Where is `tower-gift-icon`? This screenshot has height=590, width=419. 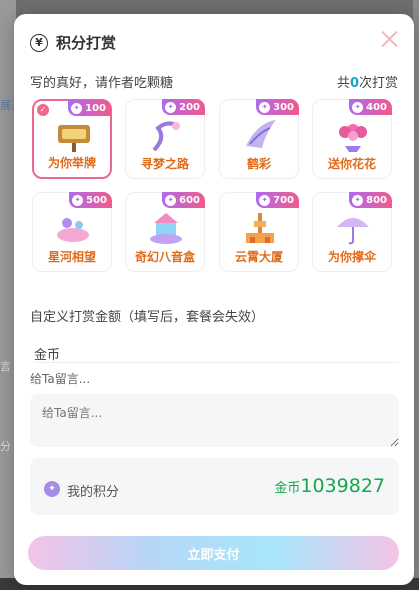 tower-gift-icon is located at coordinates (260, 228).